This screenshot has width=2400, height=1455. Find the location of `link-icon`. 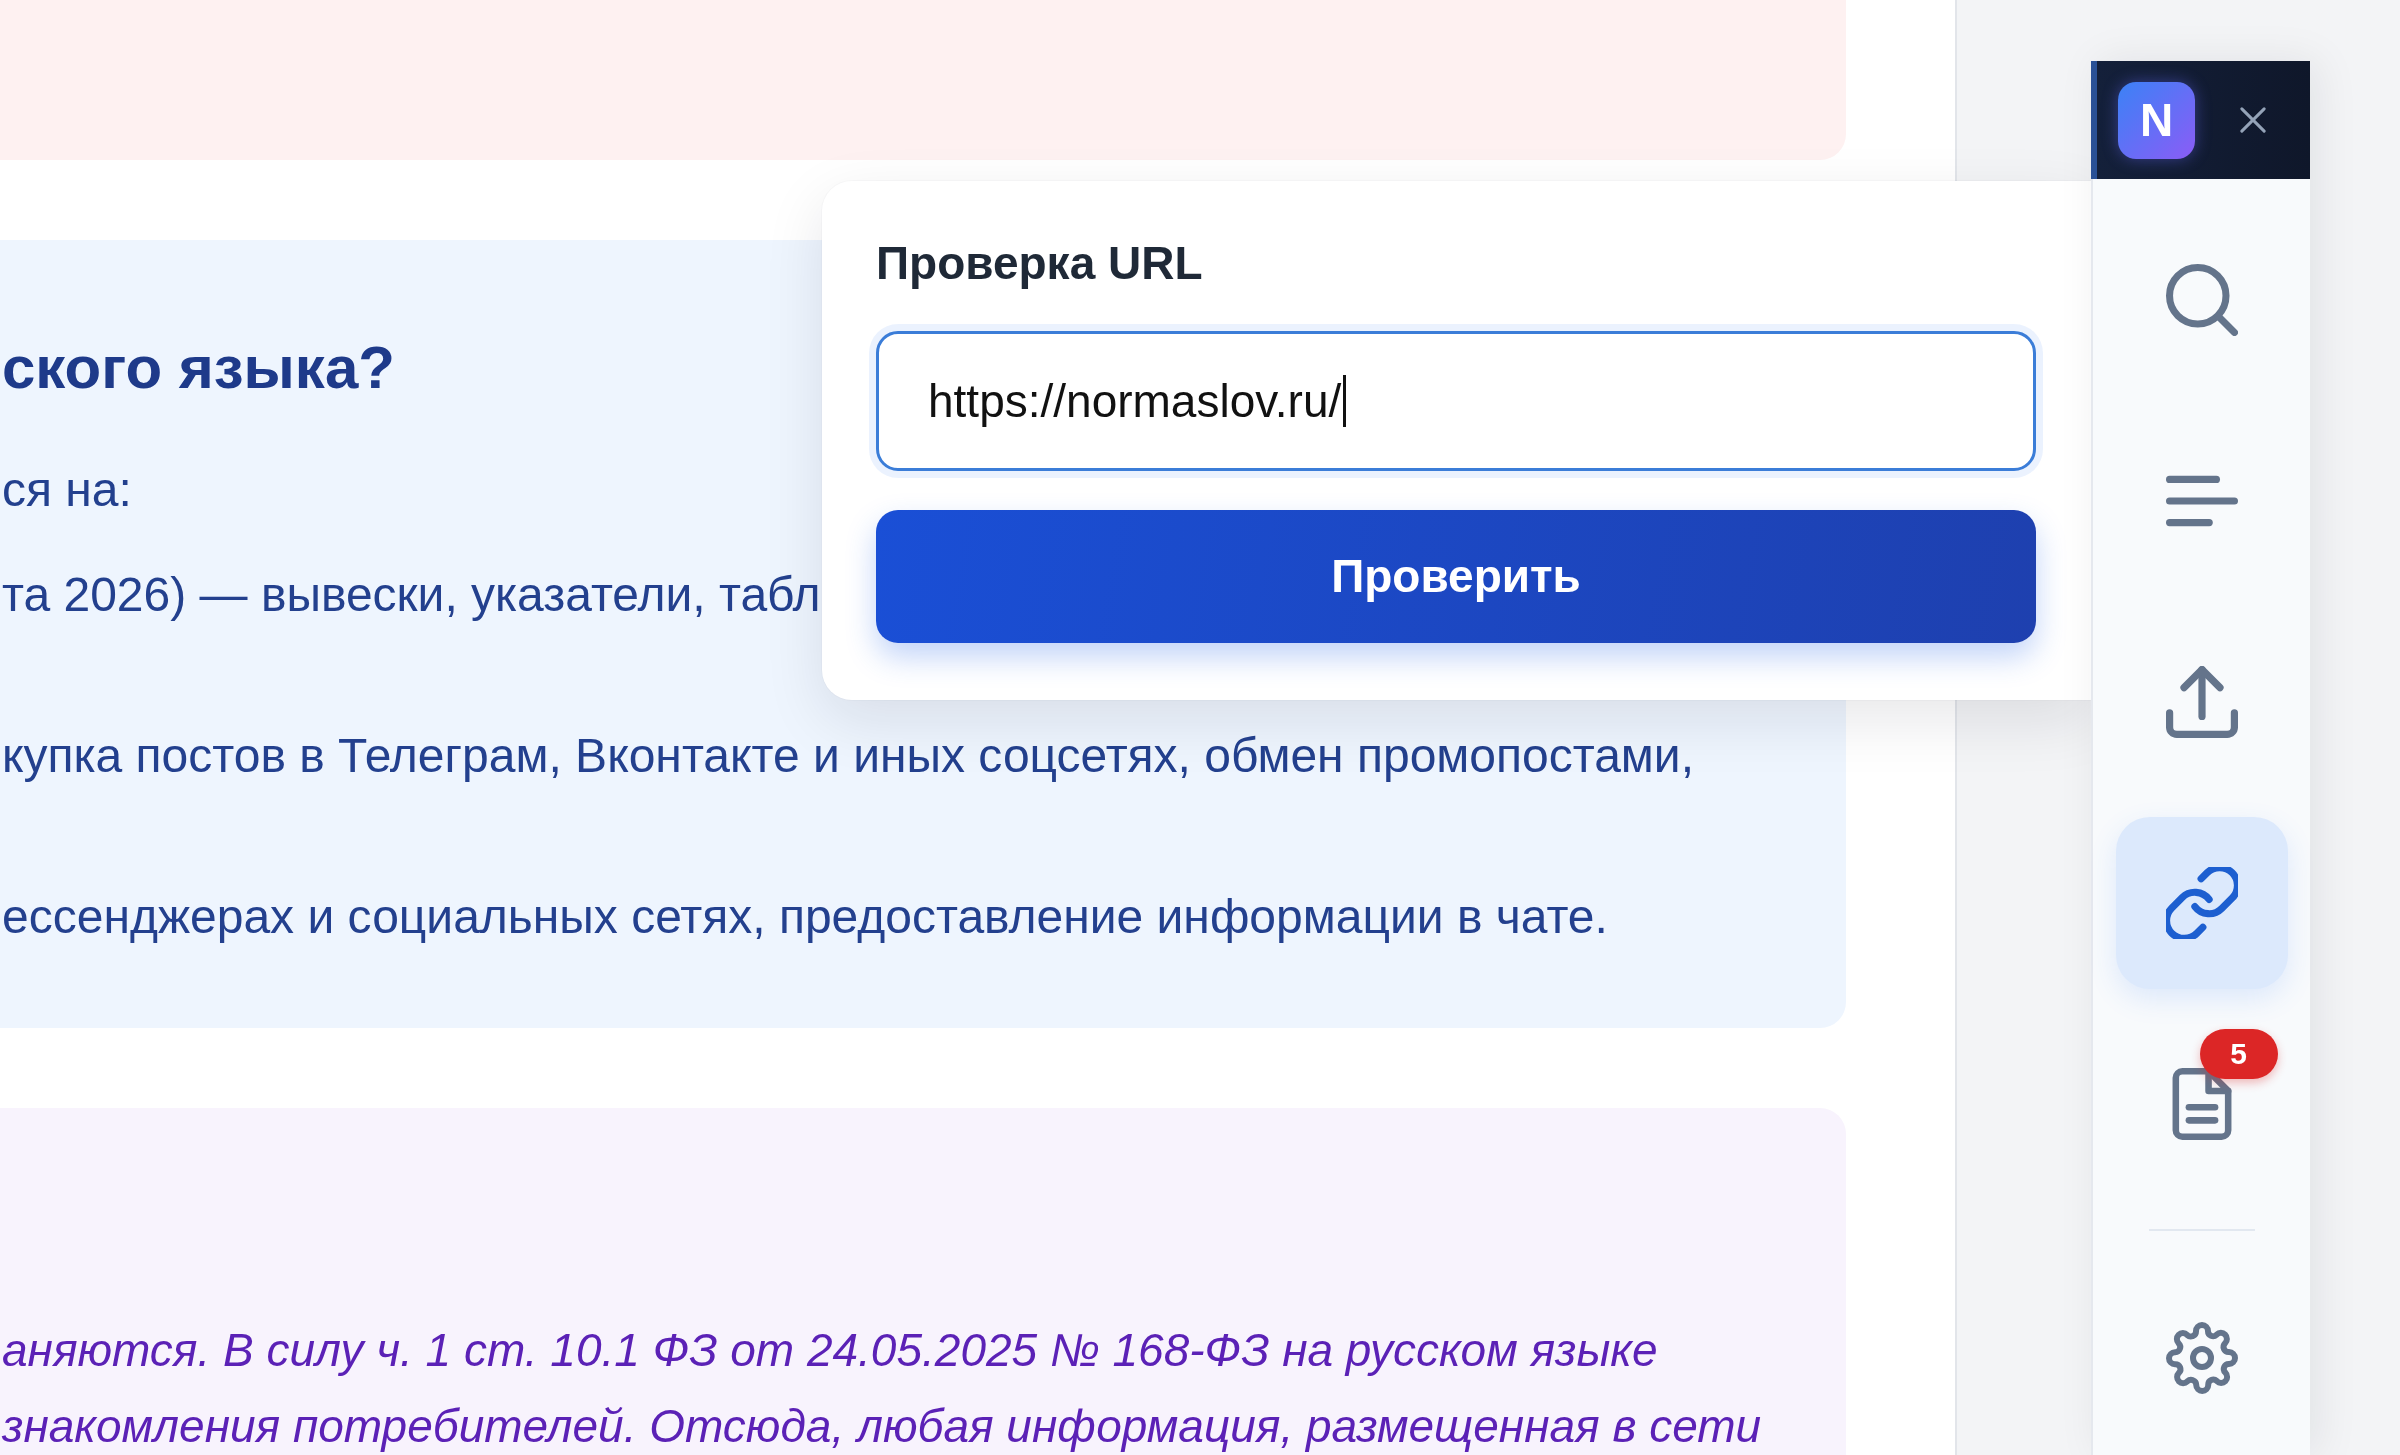

link-icon is located at coordinates (2201, 903).